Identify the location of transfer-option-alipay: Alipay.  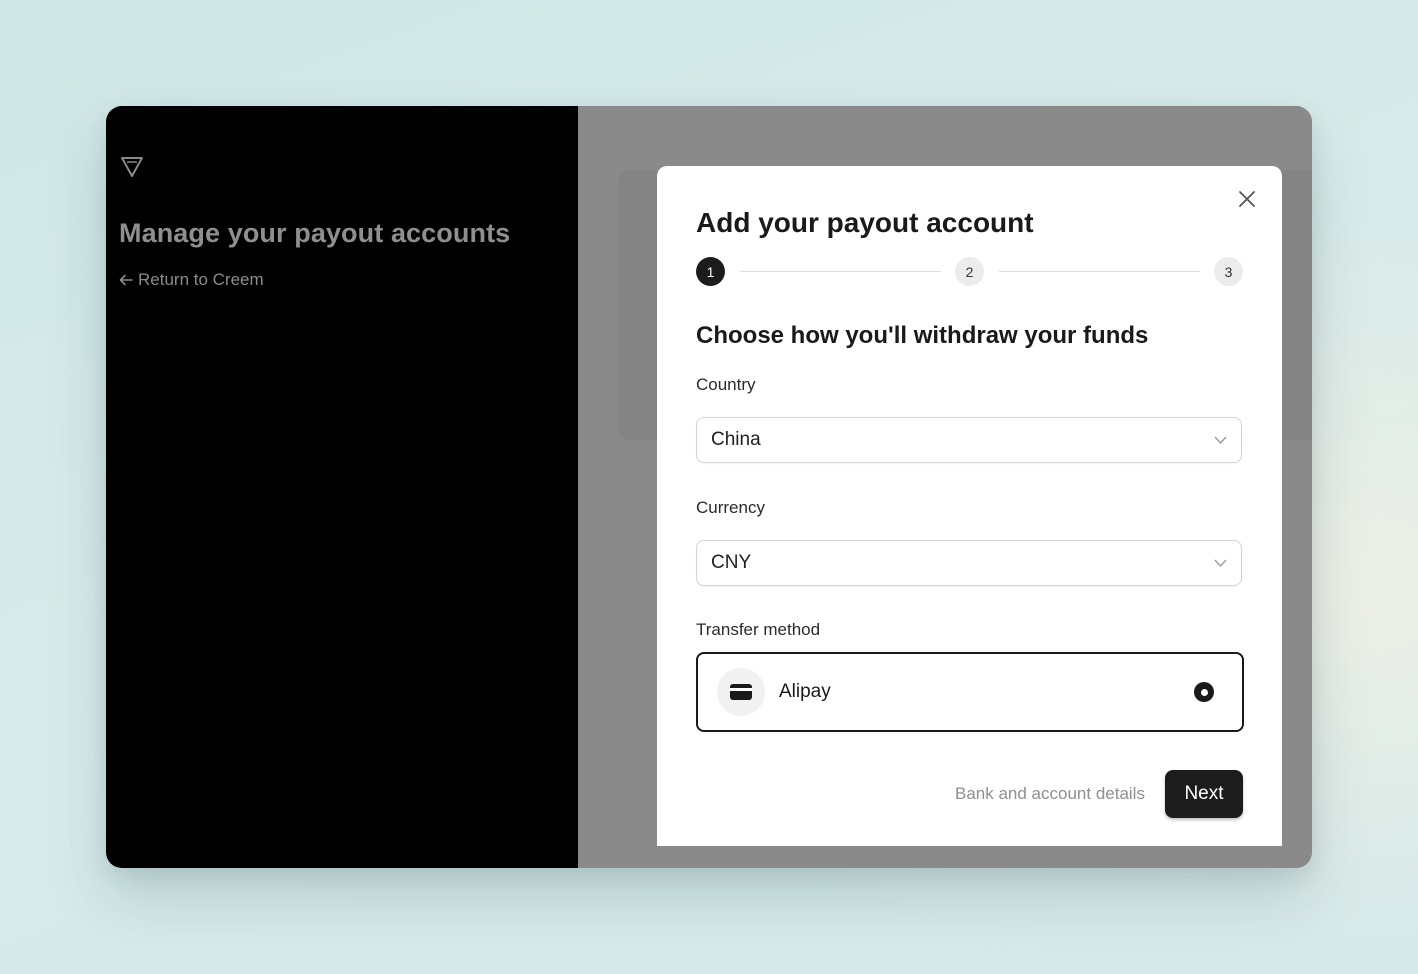
(970, 692).